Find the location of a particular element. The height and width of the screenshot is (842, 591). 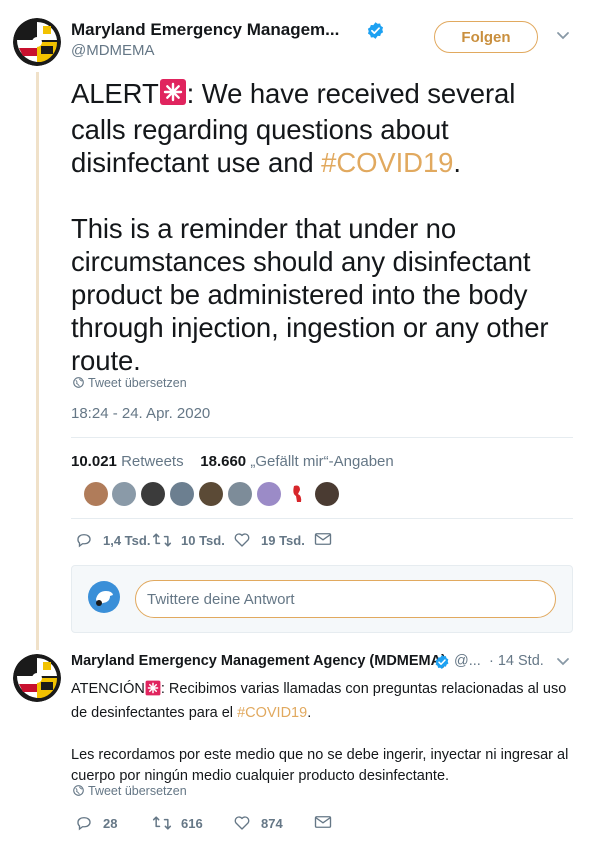

retweet-action: 616 is located at coordinates (177, 823).